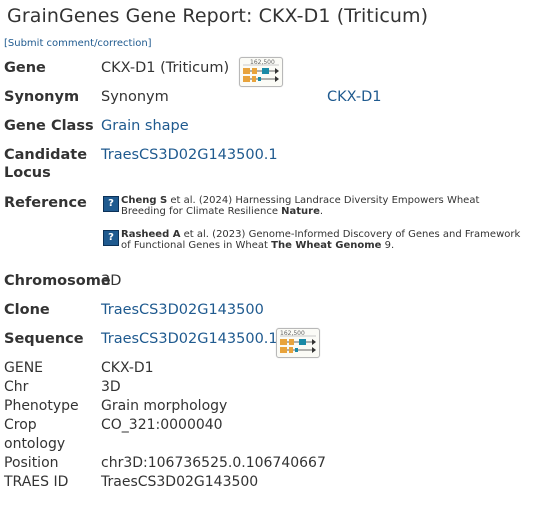 The height and width of the screenshot is (508, 543). What do you see at coordinates (24, 368) in the screenshot?
I see `detail-label-gene: GENE` at bounding box center [24, 368].